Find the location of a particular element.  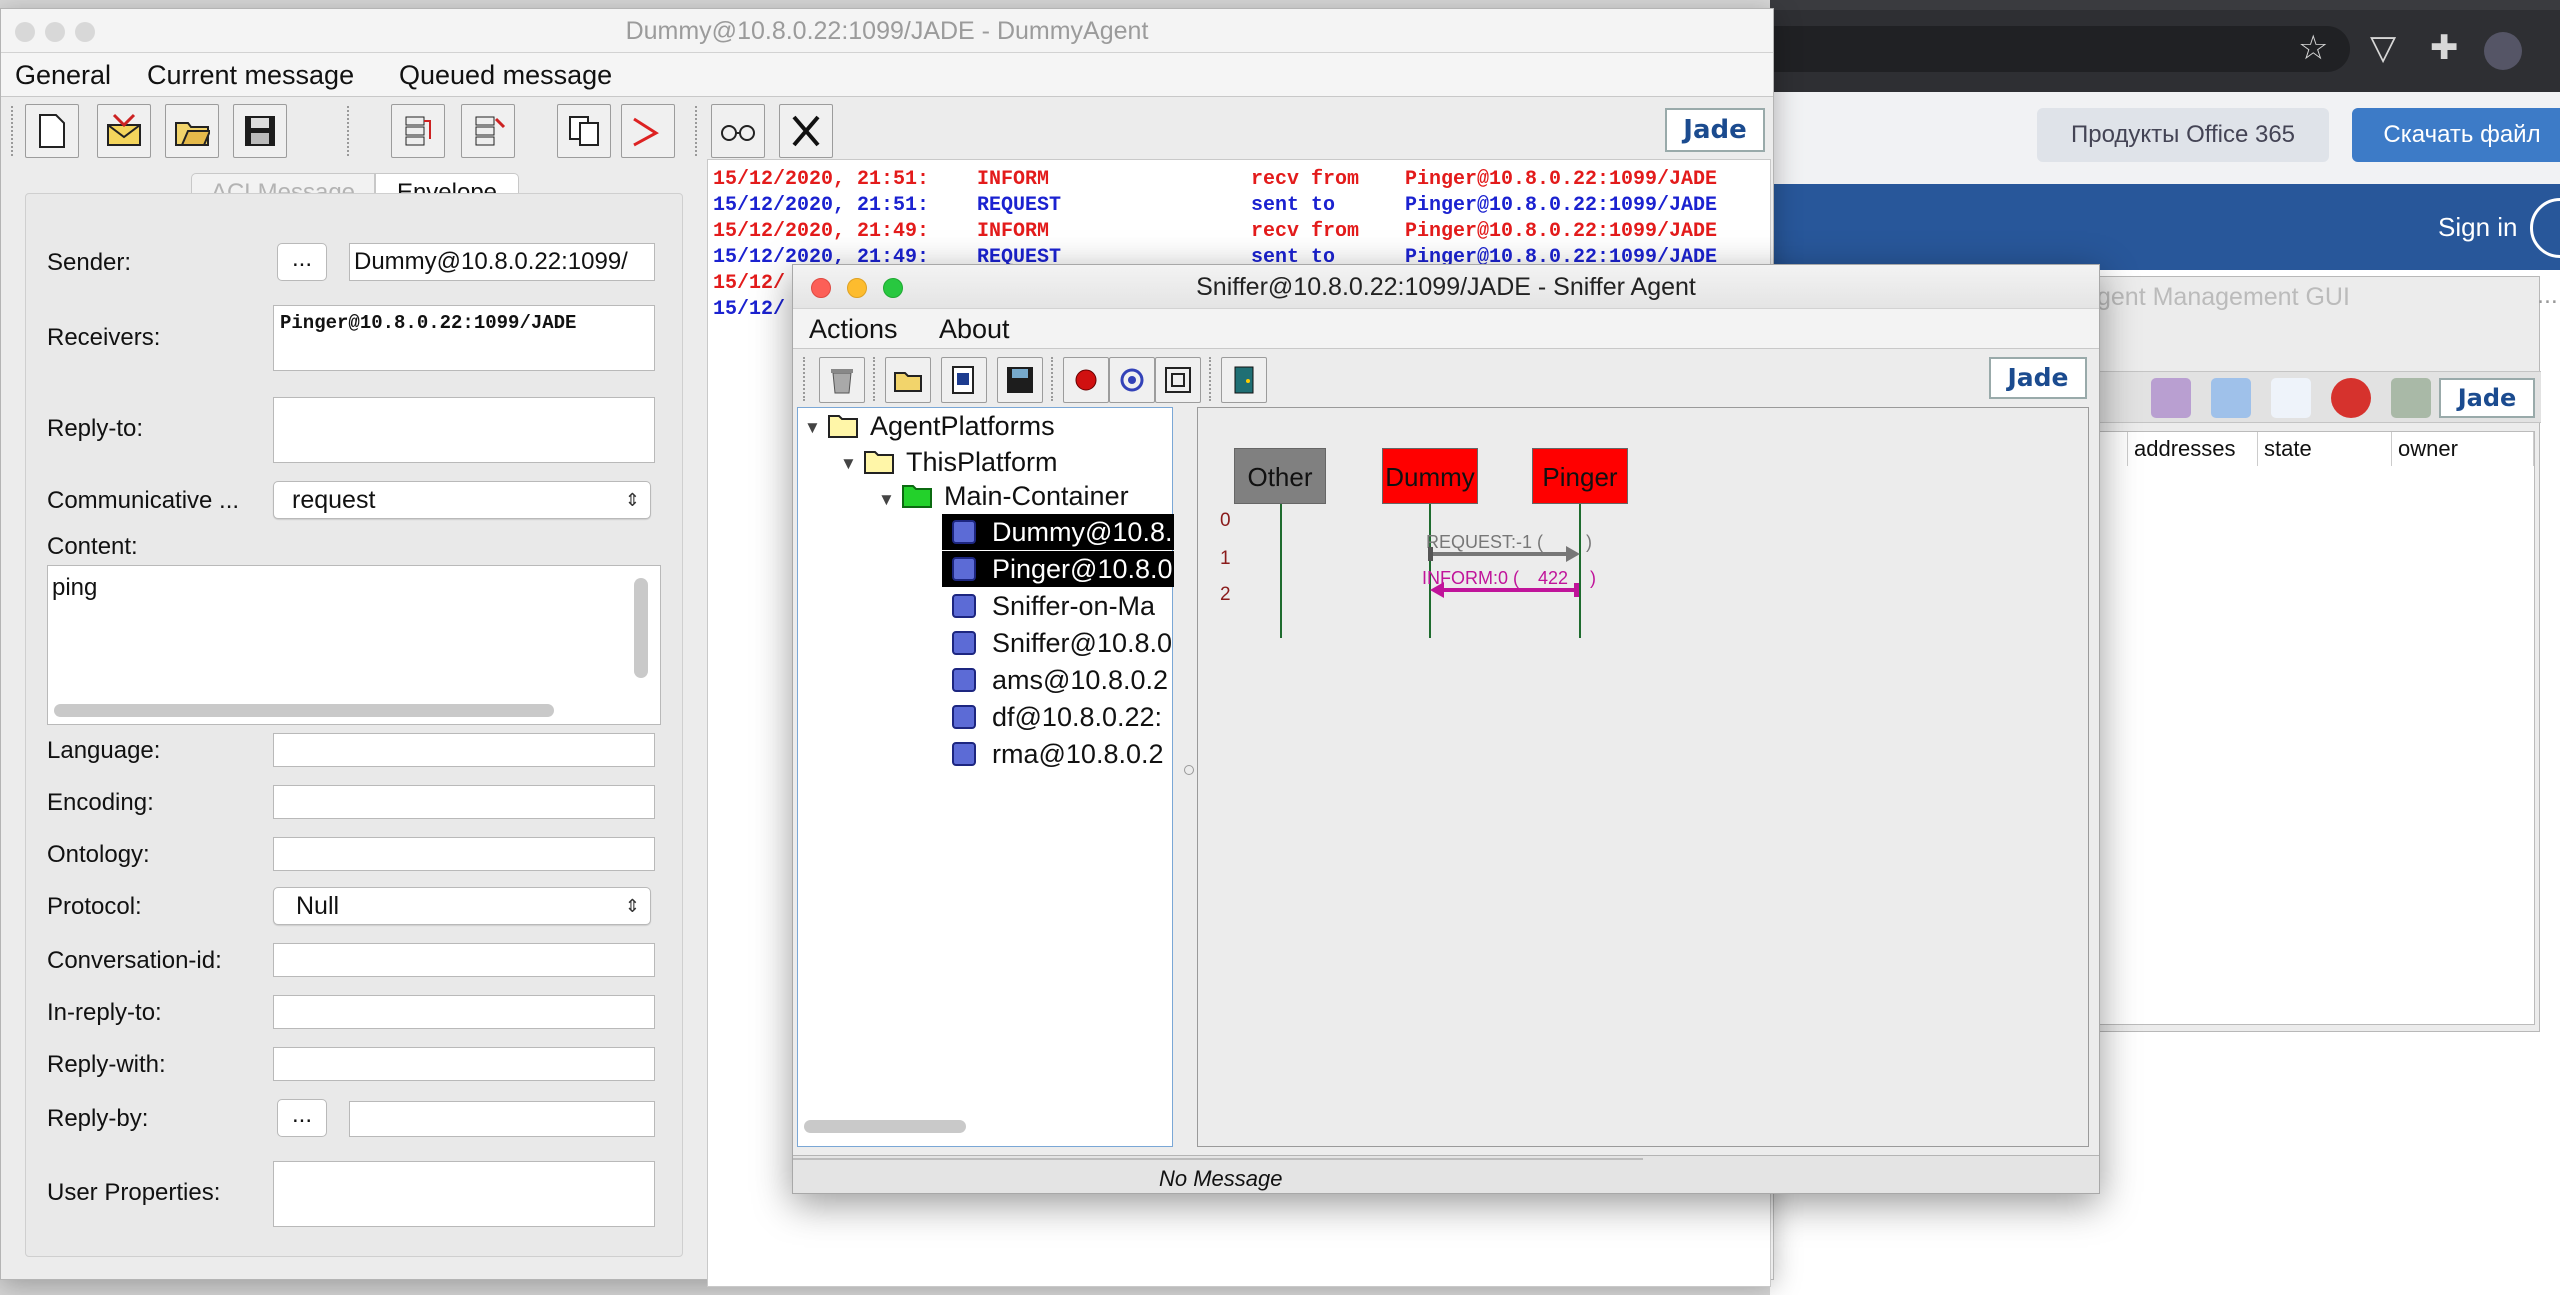

content-vscroll is located at coordinates (641, 628).